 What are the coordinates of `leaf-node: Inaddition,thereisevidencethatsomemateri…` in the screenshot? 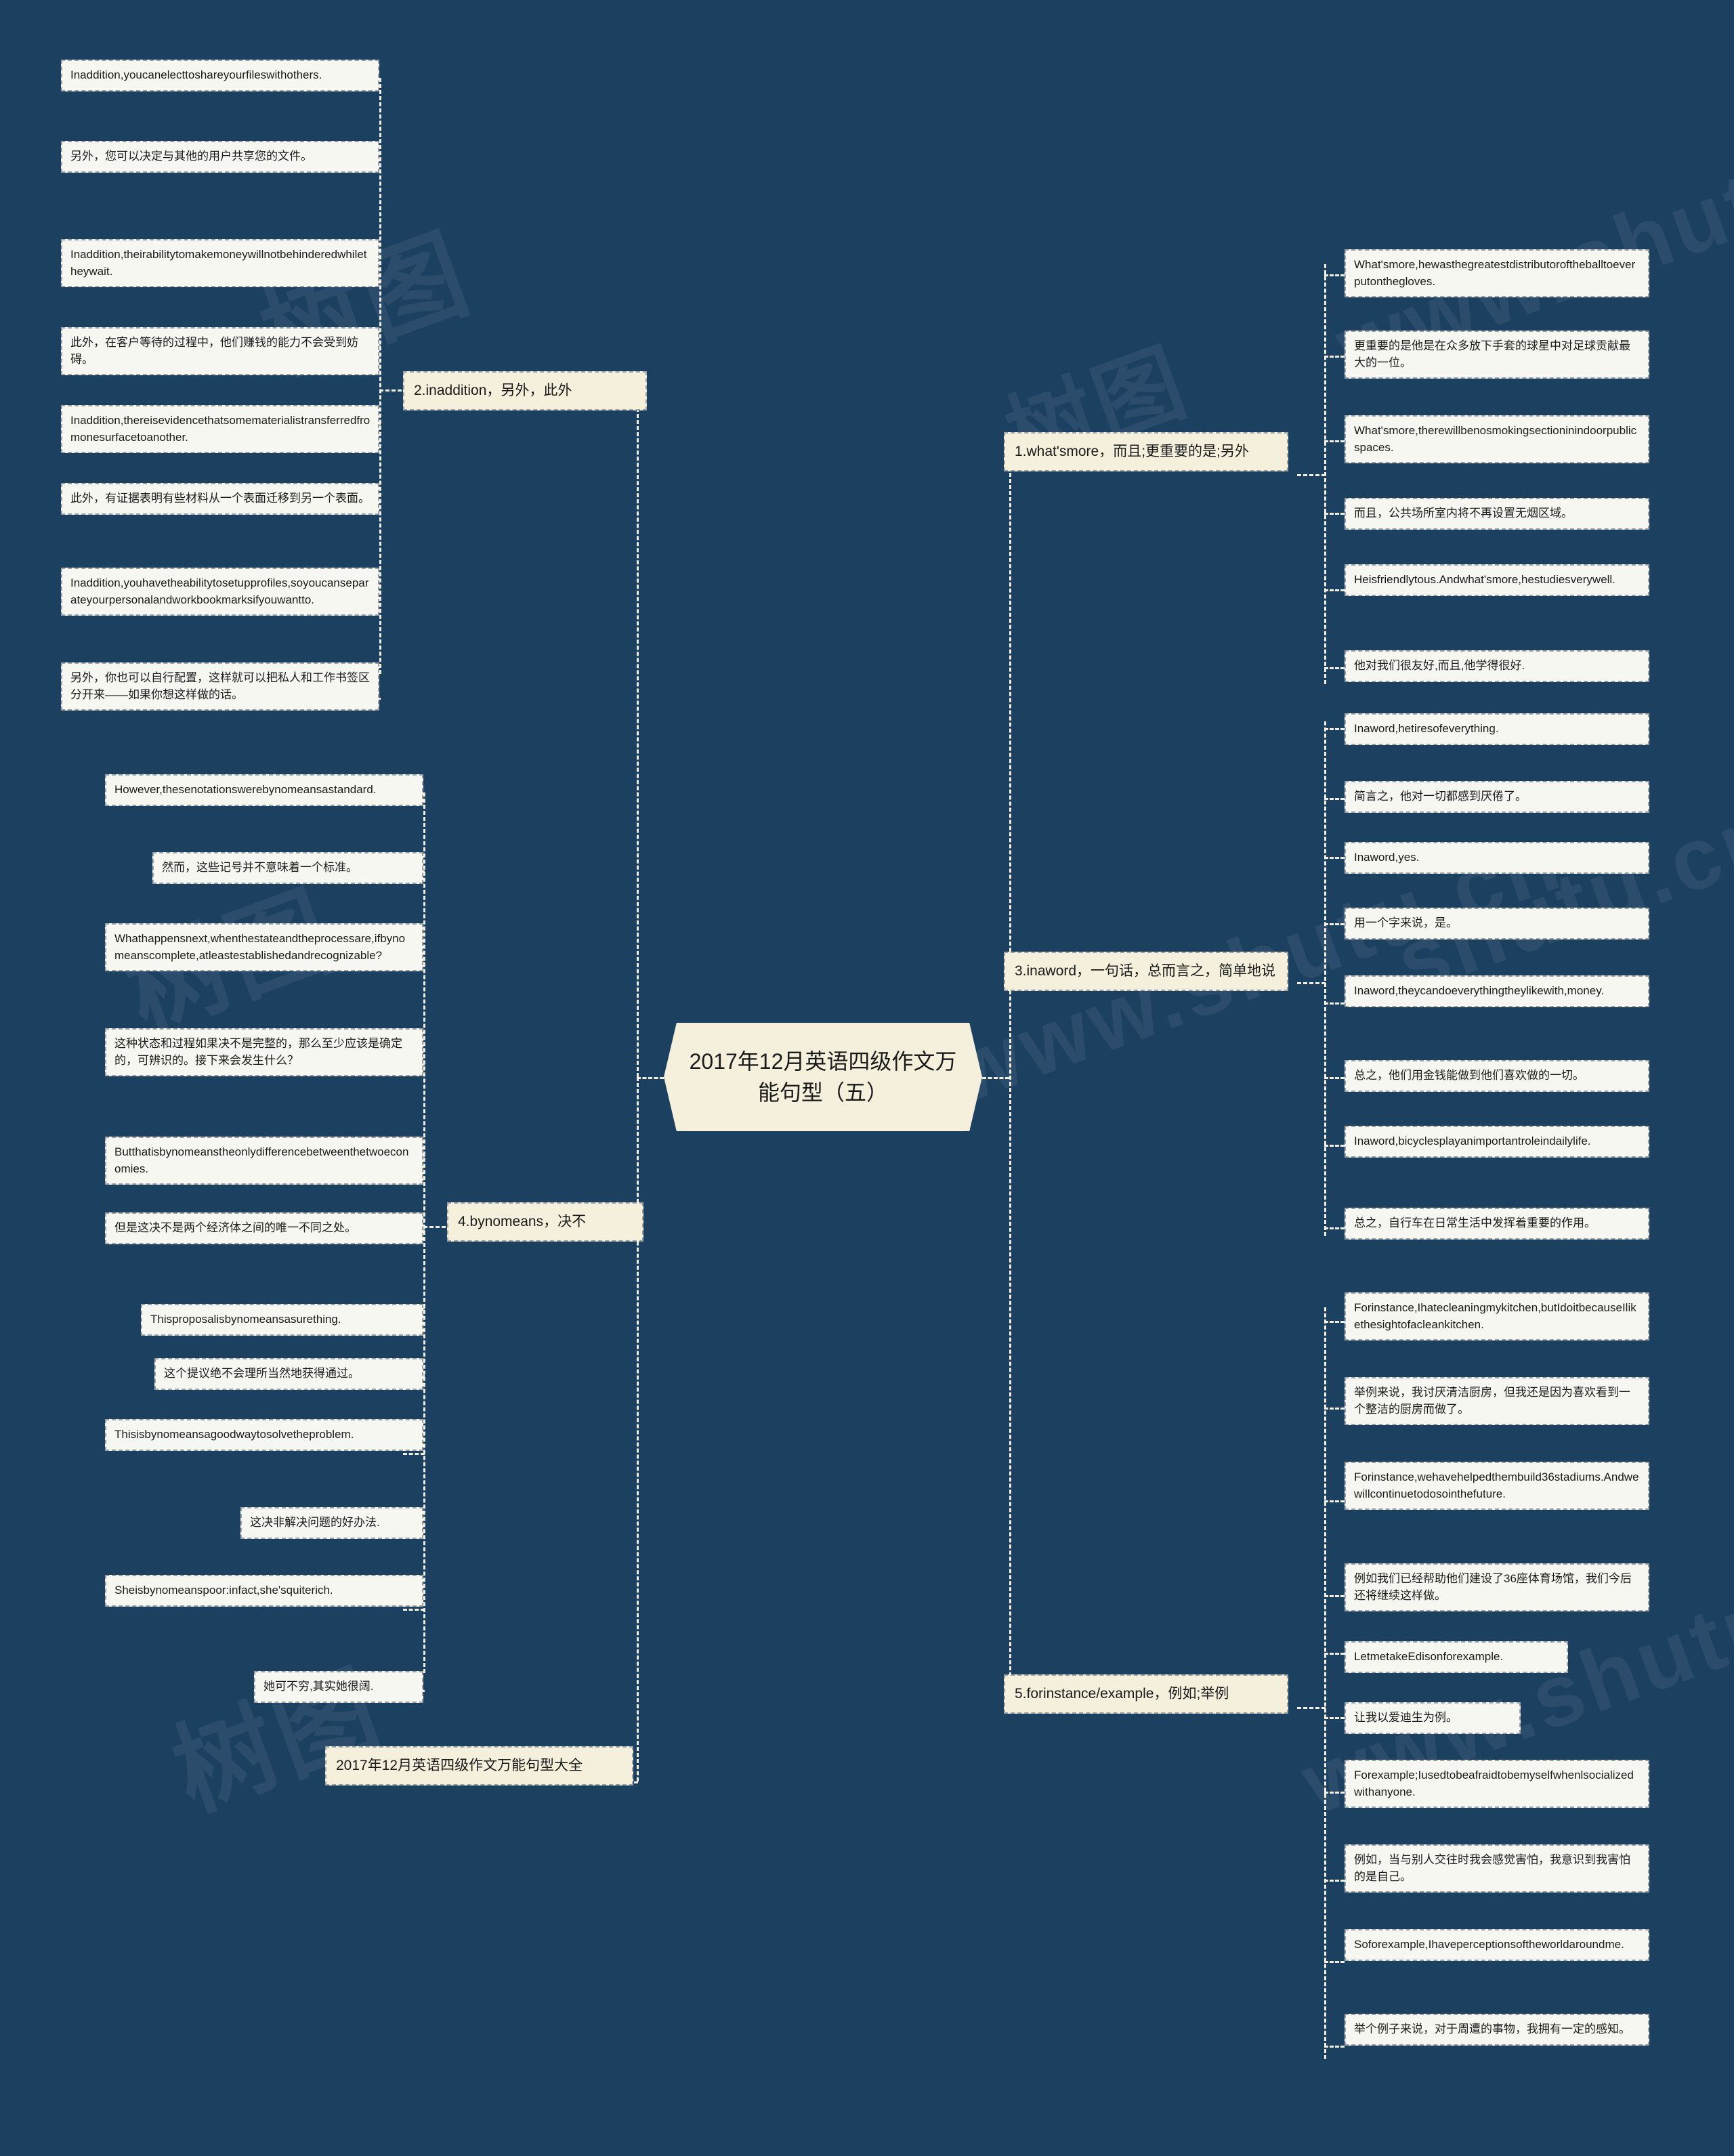 It's located at (220, 429).